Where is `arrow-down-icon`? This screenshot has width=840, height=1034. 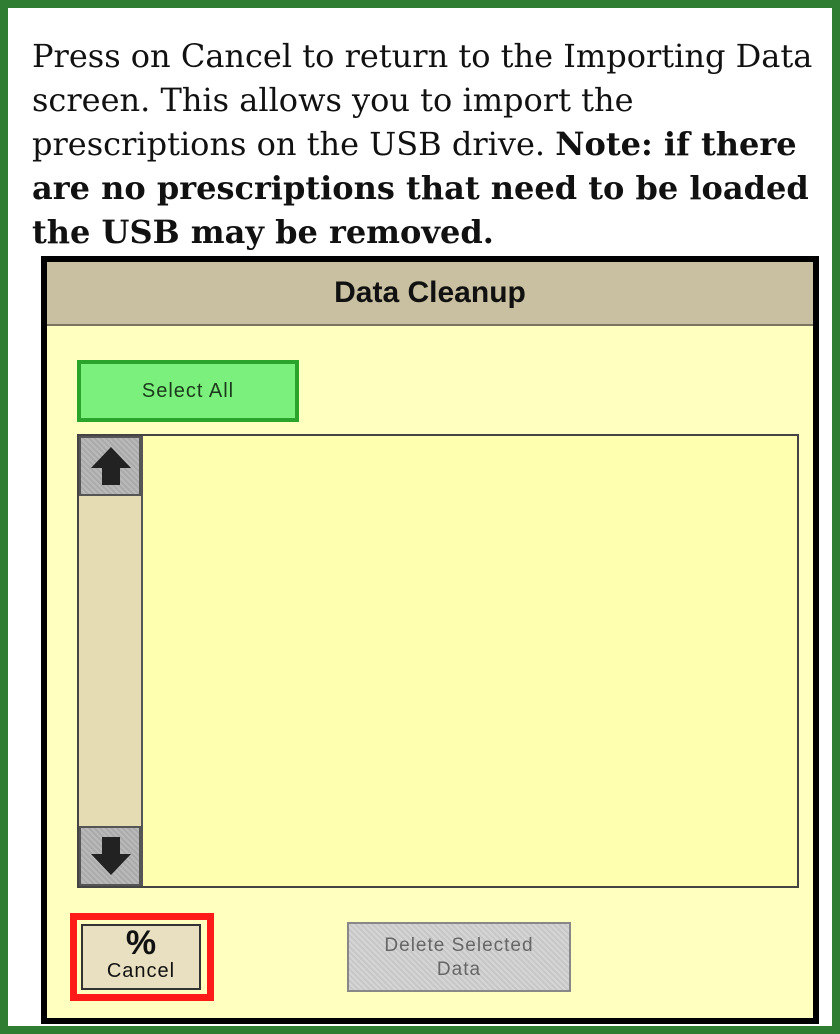 arrow-down-icon is located at coordinates (111, 856).